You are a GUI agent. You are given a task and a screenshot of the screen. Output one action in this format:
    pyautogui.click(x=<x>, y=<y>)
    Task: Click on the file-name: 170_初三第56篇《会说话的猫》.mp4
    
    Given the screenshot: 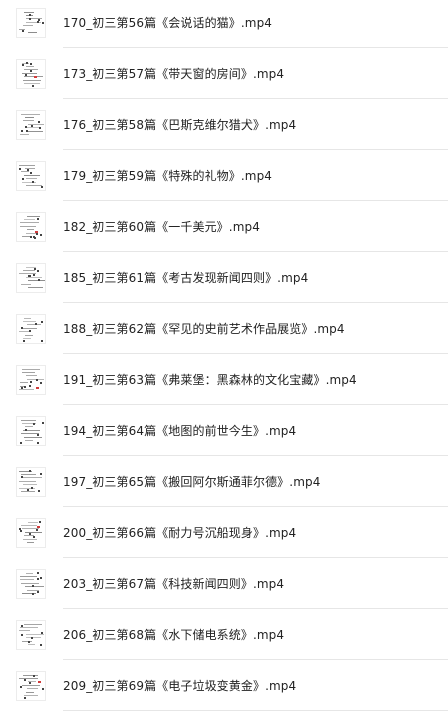 What is the action you would take?
    pyautogui.click(x=168, y=23)
    